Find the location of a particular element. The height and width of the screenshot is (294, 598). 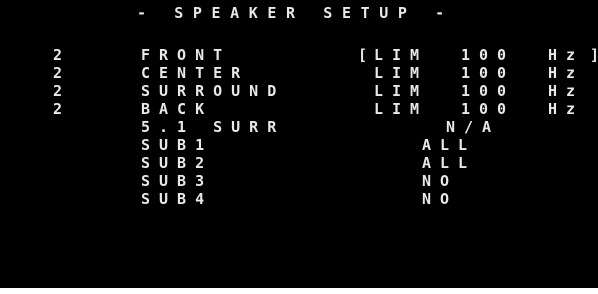

surround-crossover-unit: Hz is located at coordinates (566, 91).